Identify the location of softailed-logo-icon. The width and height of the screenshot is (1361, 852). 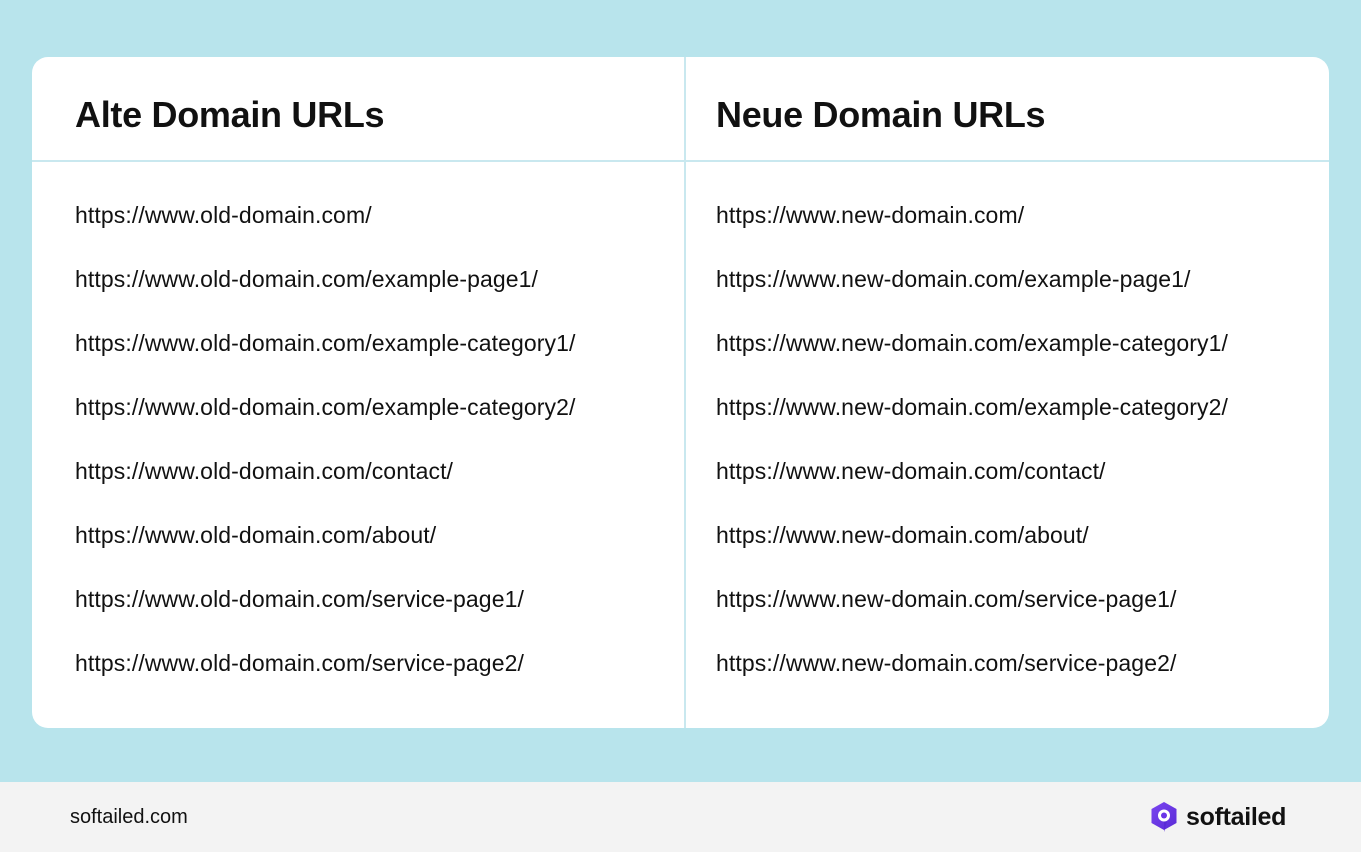
(1164, 817).